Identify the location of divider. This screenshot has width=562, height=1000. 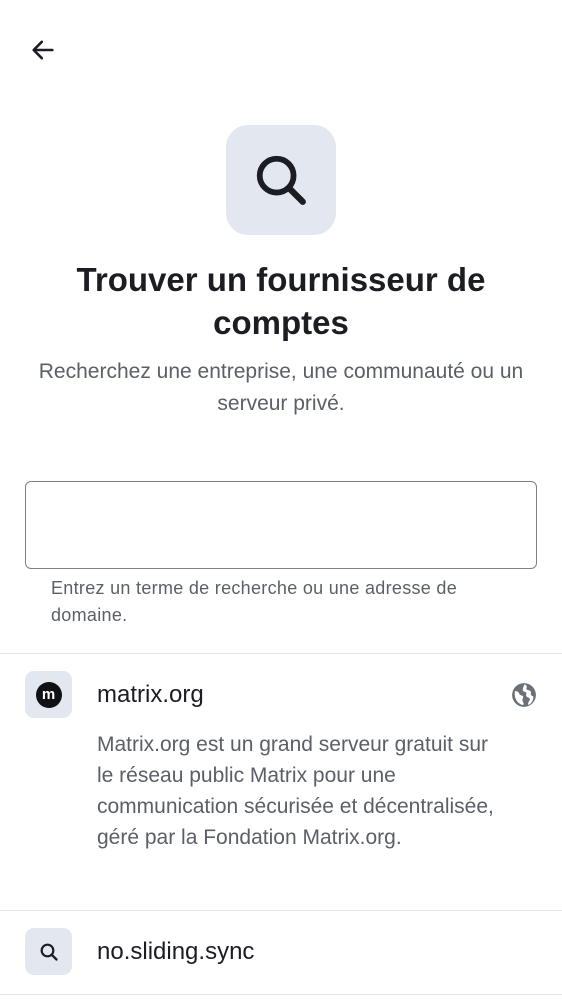
(281, 994).